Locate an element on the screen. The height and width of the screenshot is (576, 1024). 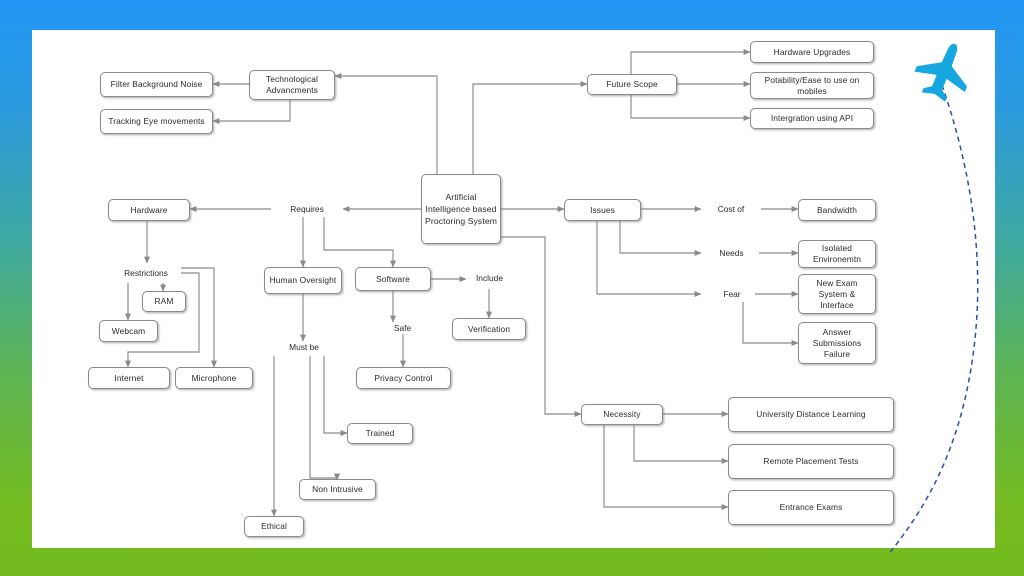
node-hardware-upgrades: Hardware Upgrades is located at coordinates (812, 52).